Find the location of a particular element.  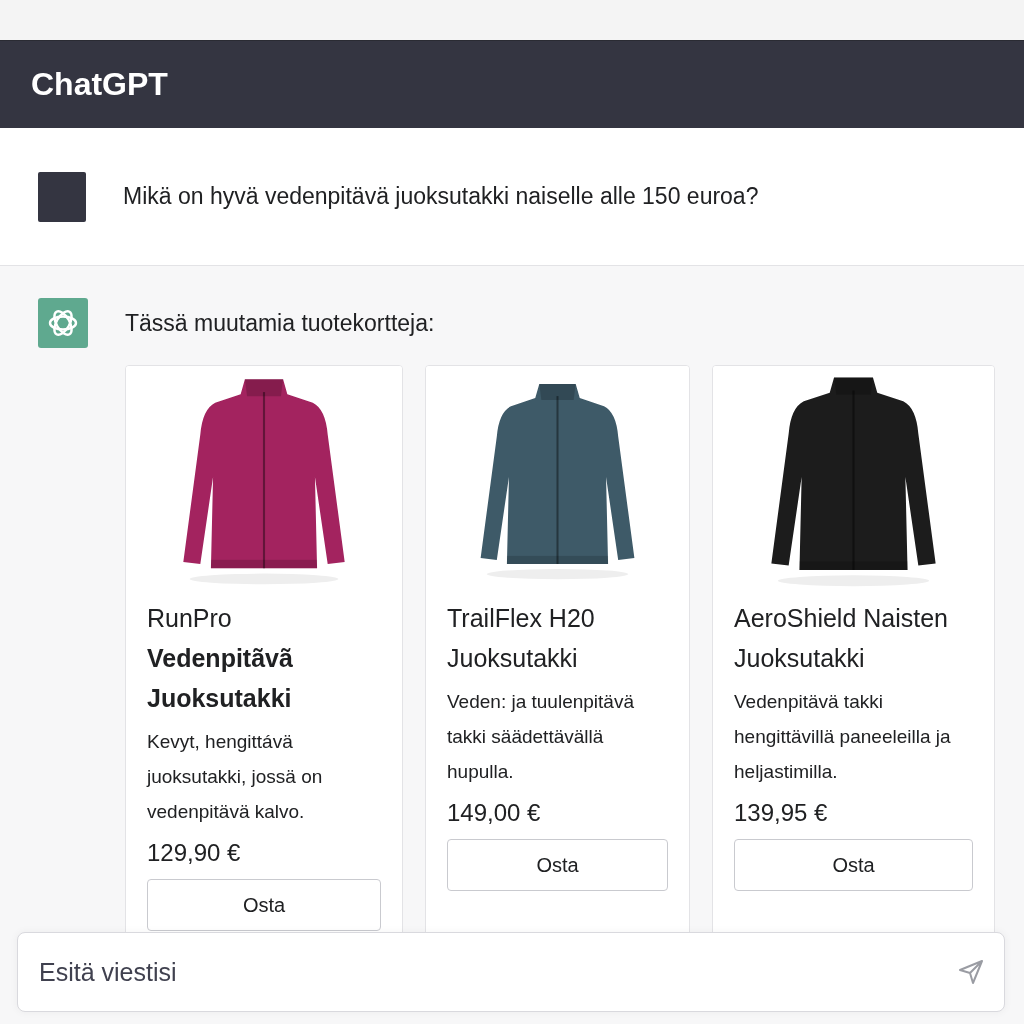

user-message: Mikä on hyvä vedenpitävä juoksutakki naiselle alle 150 euroa? is located at coordinates (441, 196).